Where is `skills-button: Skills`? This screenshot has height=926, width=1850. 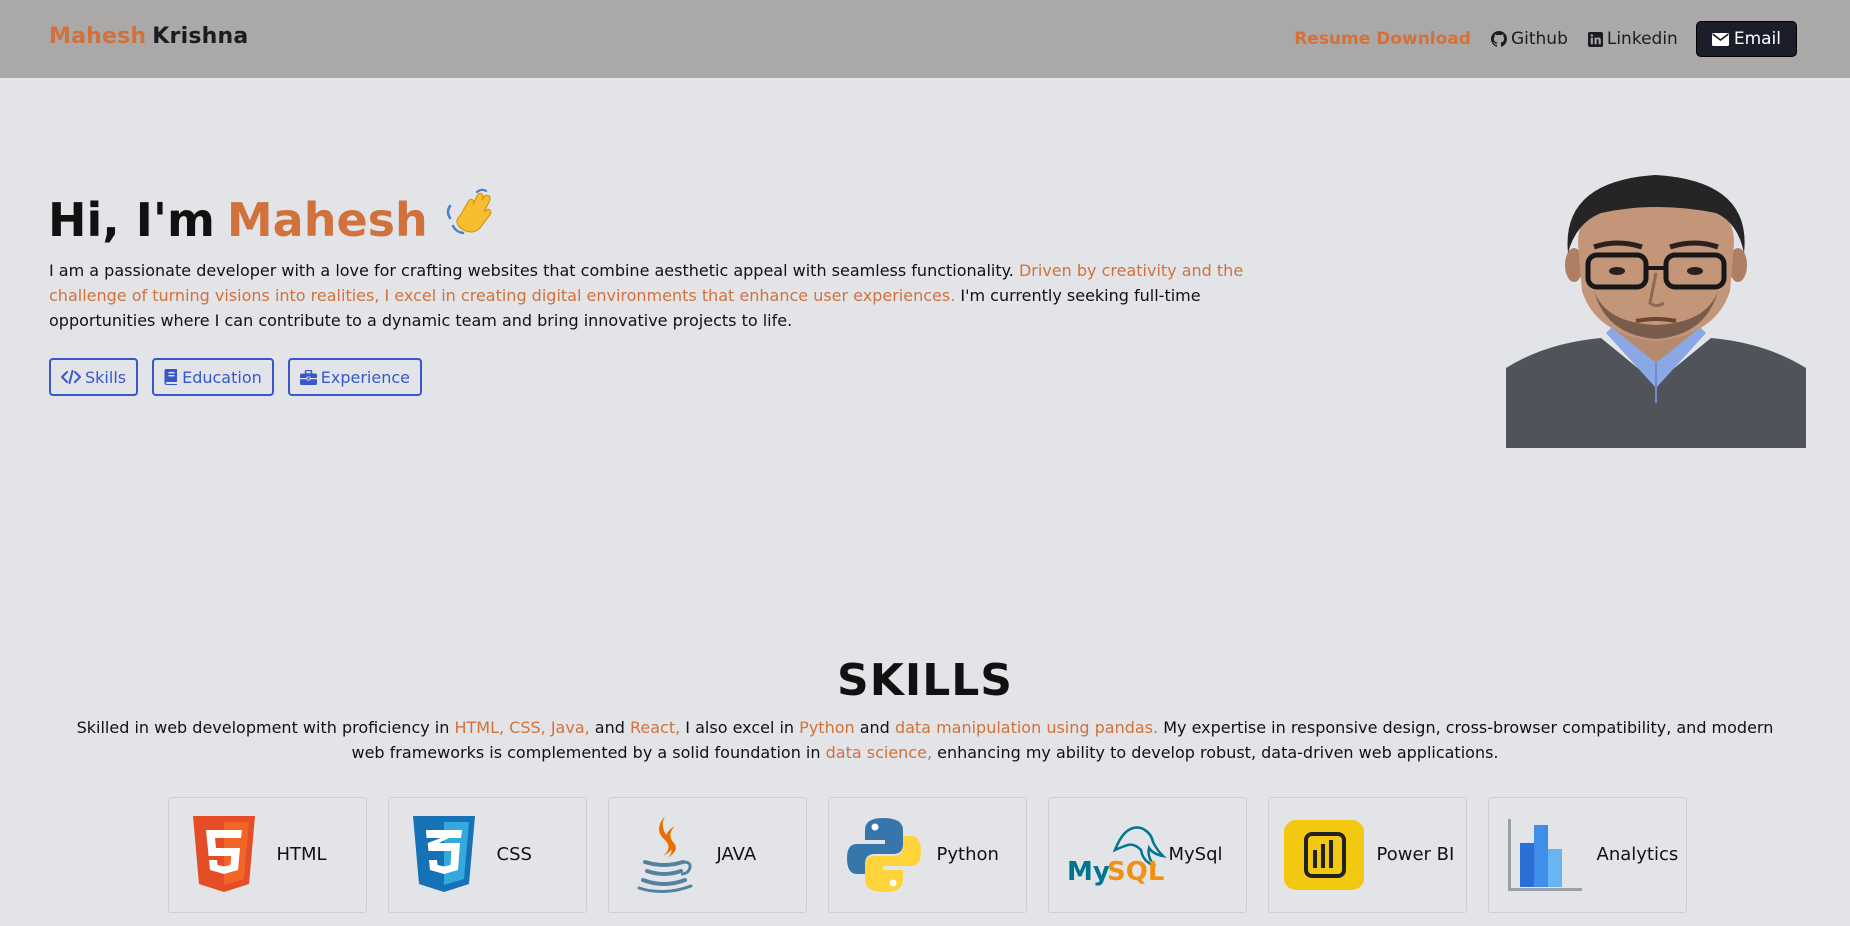 skills-button: Skills is located at coordinates (94, 377).